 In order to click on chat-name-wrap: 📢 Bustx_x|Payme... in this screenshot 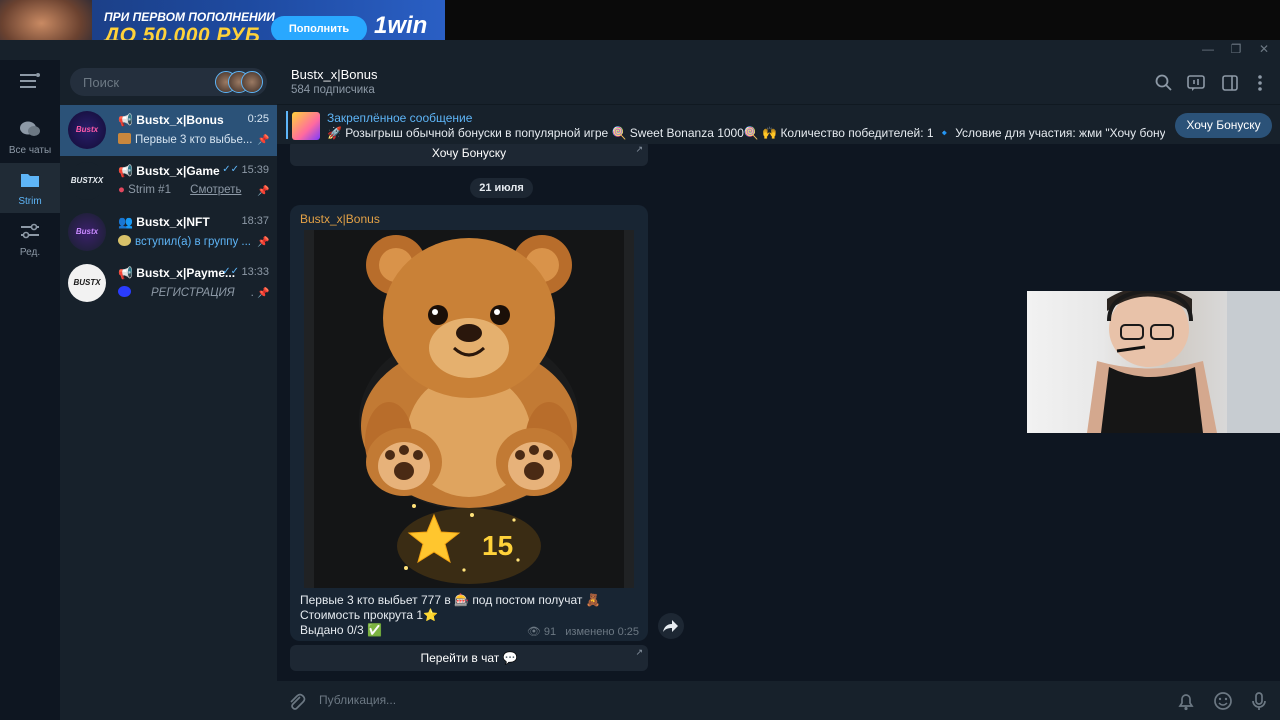, I will do `click(176, 273)`.